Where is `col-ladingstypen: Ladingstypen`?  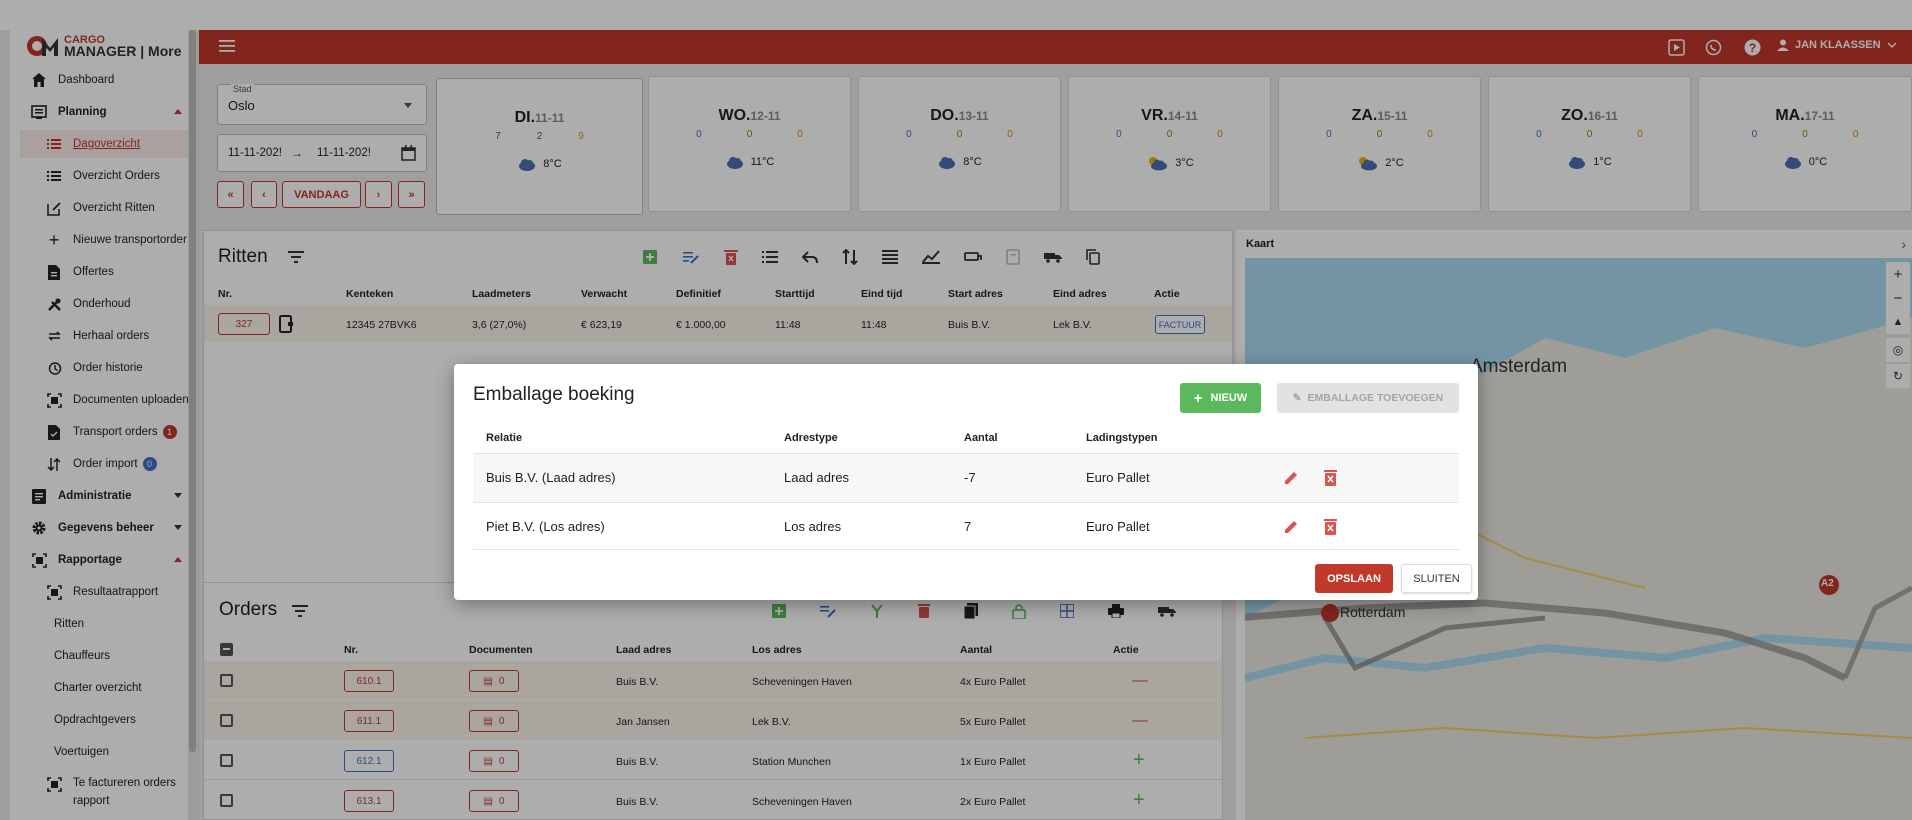
col-ladingstypen: Ladingstypen is located at coordinates (1122, 438).